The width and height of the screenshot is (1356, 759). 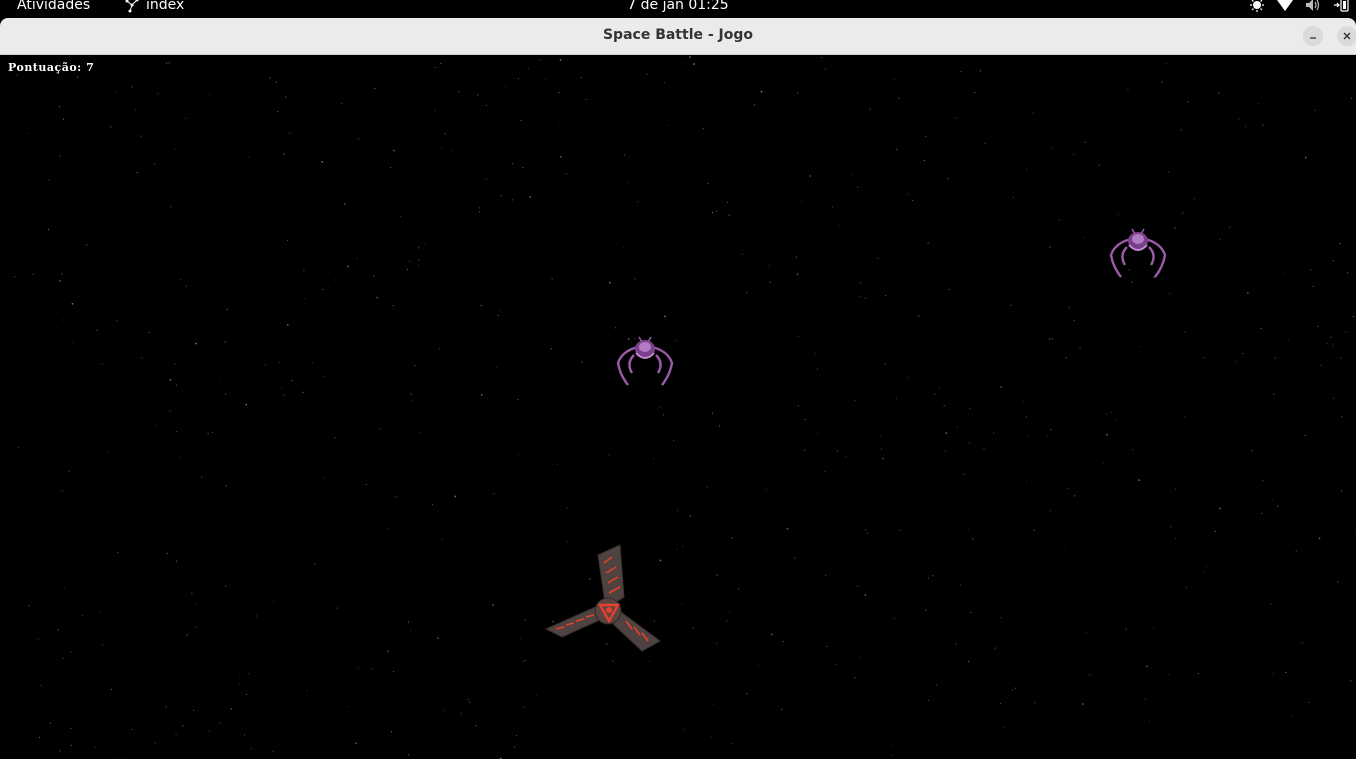 I want to click on enemy-ship, so click(x=645, y=361).